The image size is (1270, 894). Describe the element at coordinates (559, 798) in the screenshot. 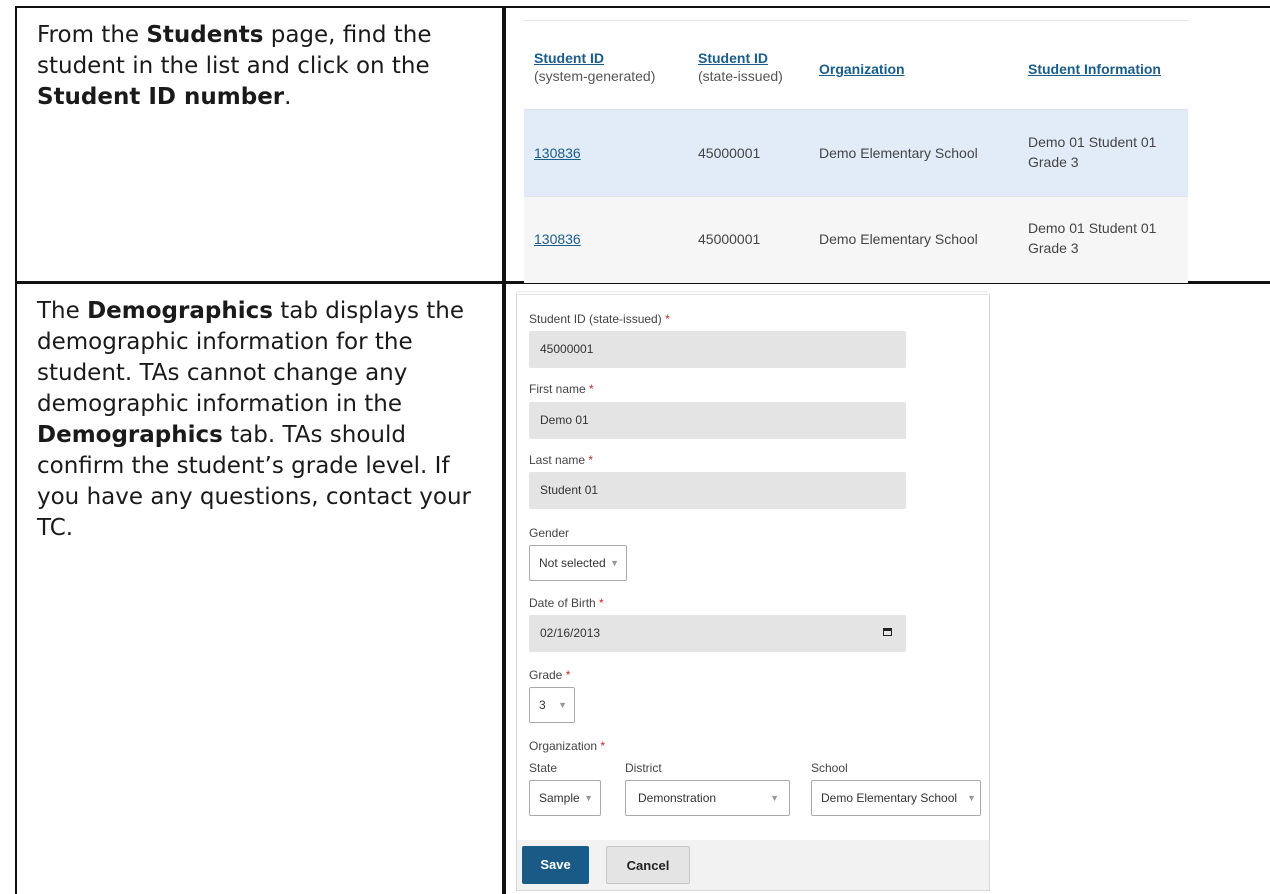

I see `state-selected-value: Sample` at that location.